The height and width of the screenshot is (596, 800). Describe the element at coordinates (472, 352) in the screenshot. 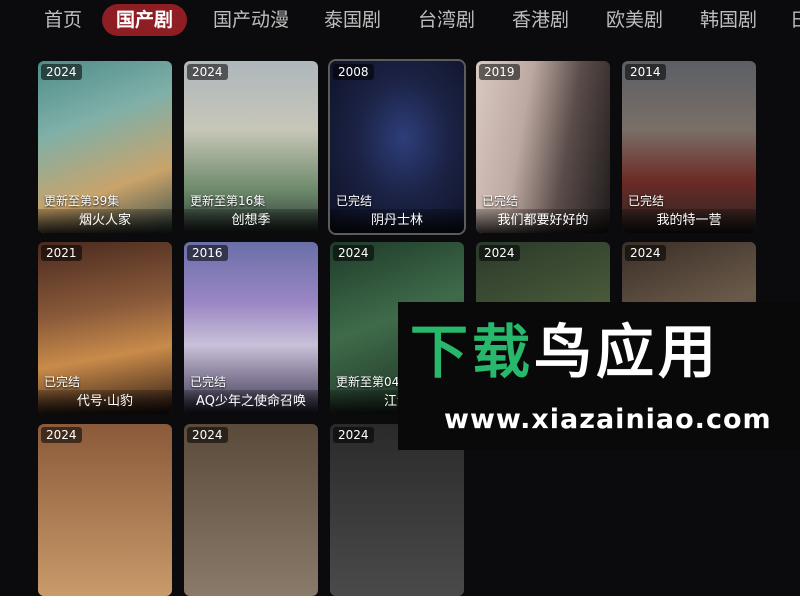

I see `watermark-logo-part1: 下载` at that location.